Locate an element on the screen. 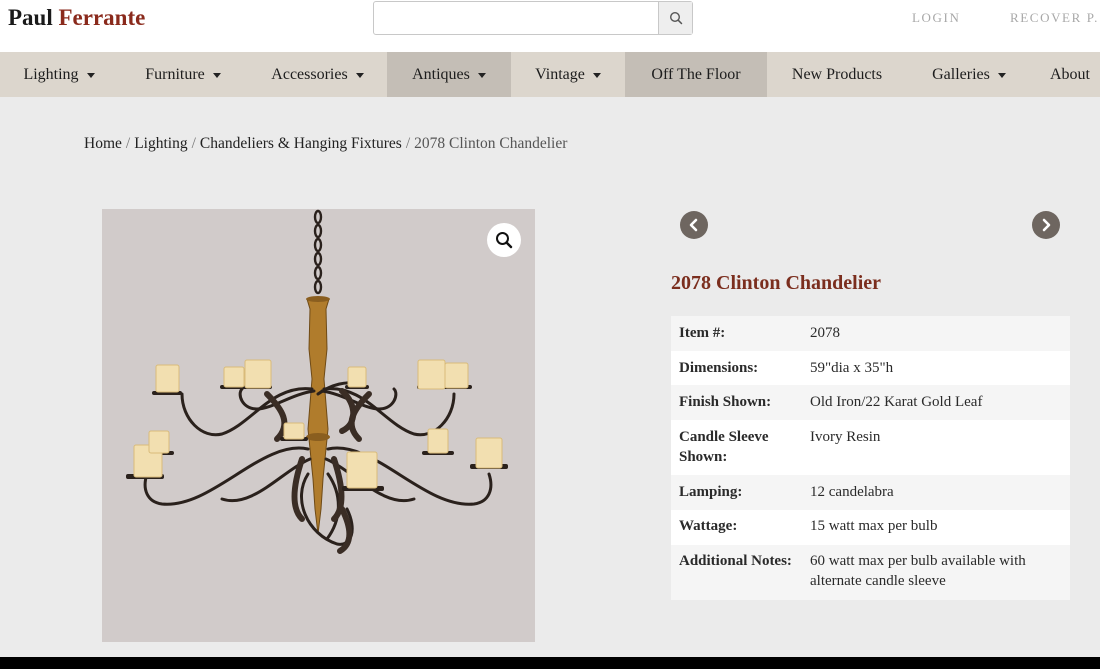 Image resolution: width=1100 pixels, height=669 pixels. nav-item-label: Off The Floor is located at coordinates (696, 74).